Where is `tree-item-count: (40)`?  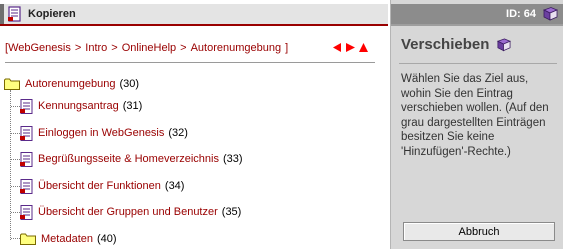 tree-item-count: (40) is located at coordinates (106, 239).